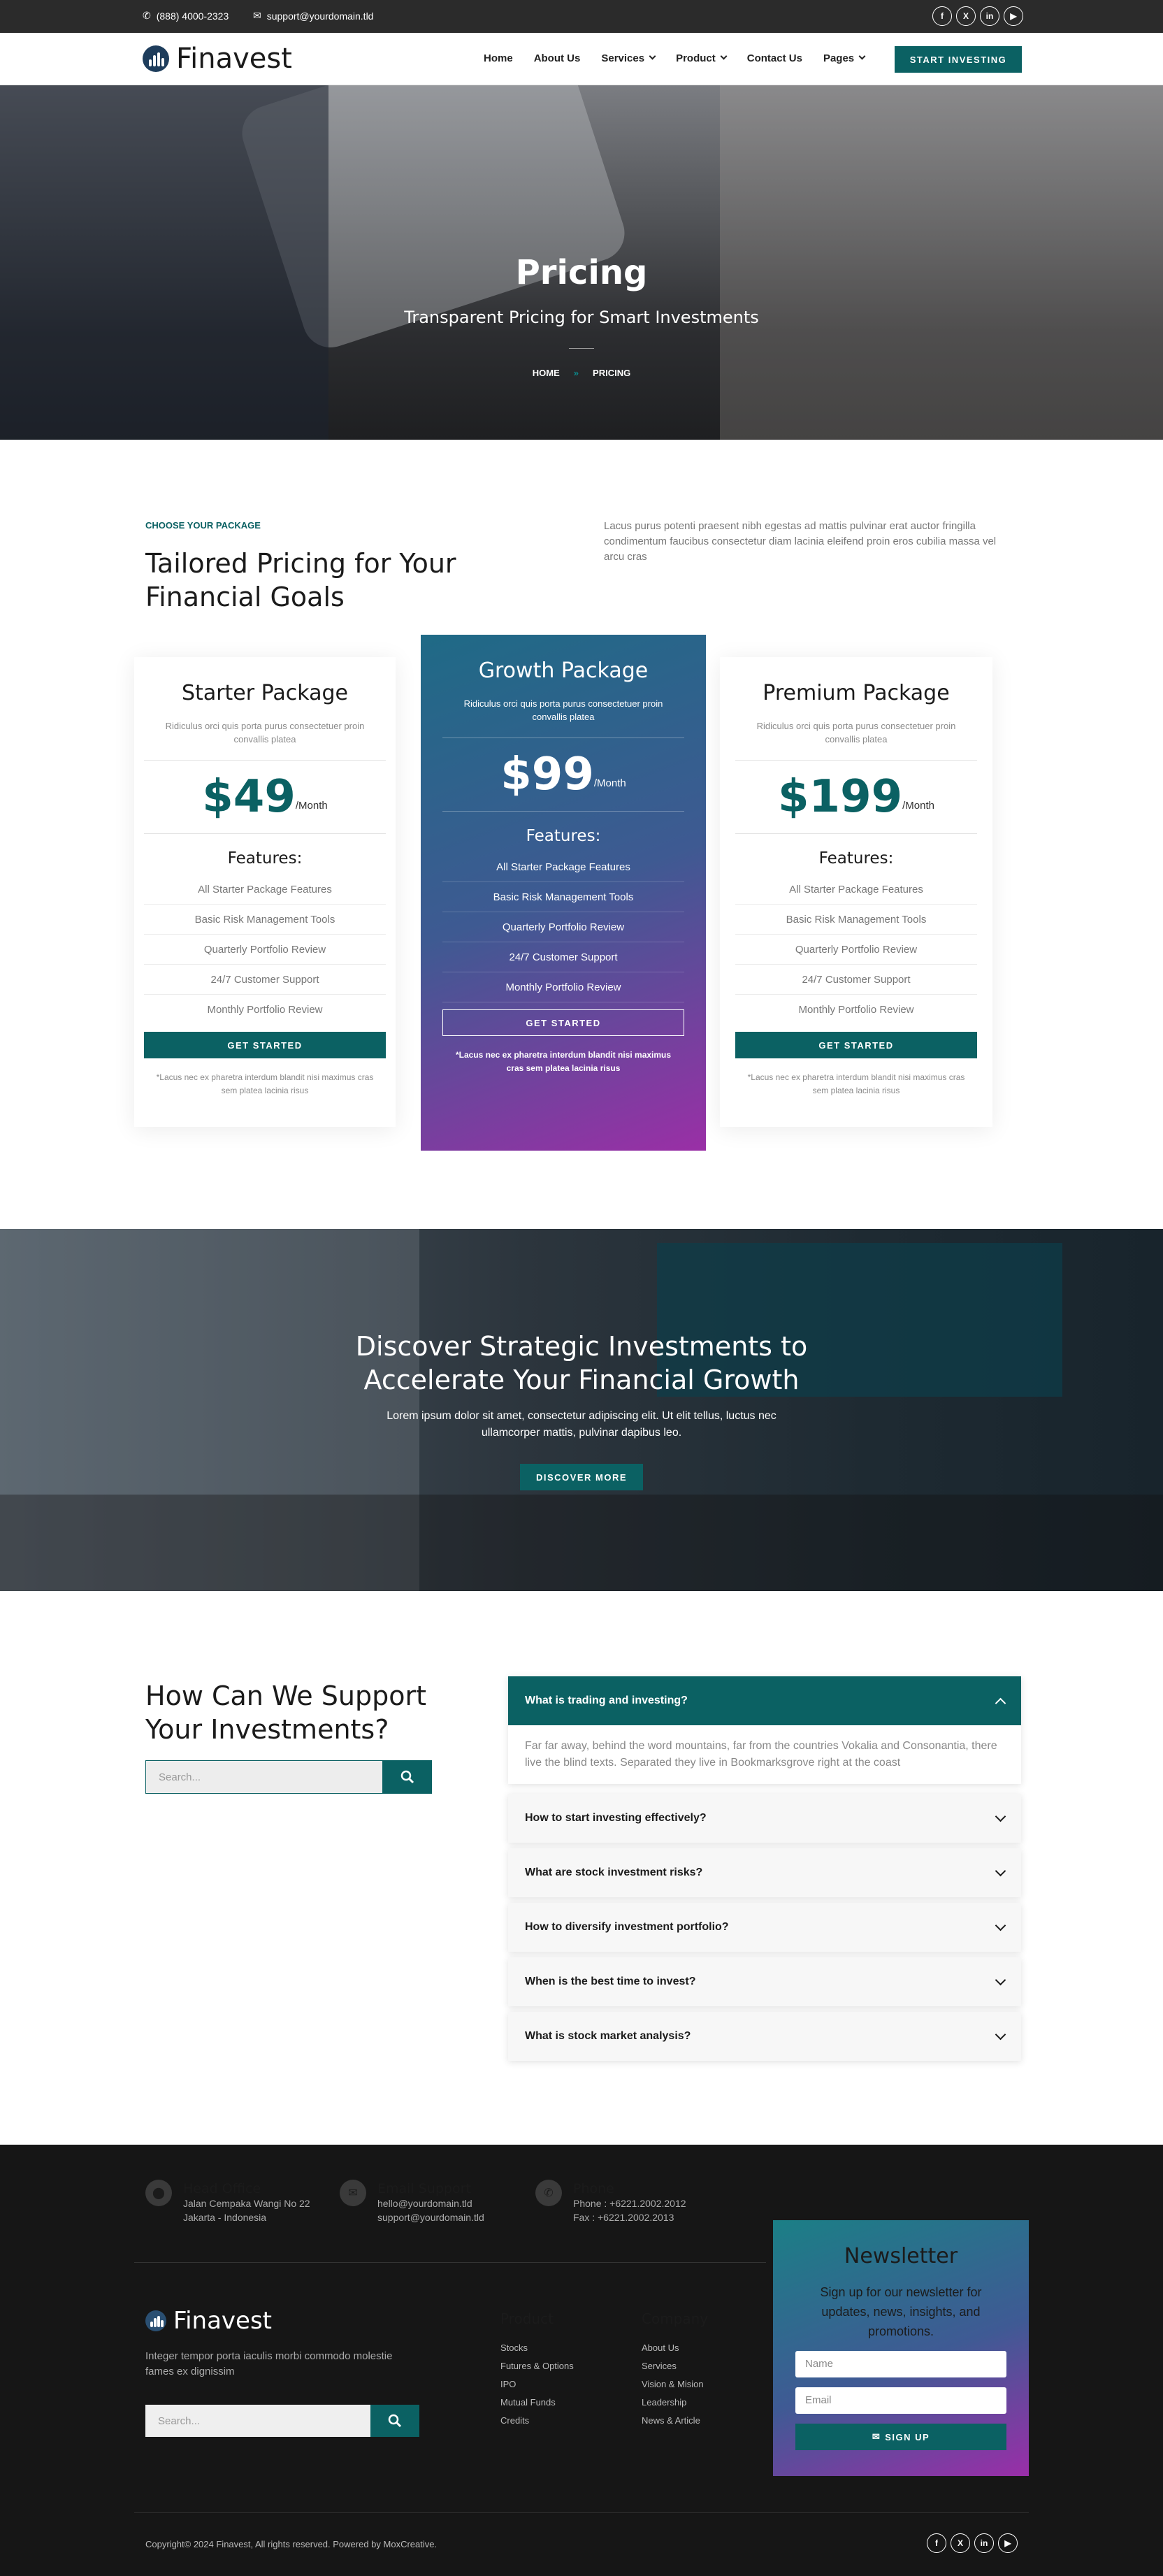  What do you see at coordinates (581, 1477) in the screenshot?
I see `discover-more-button: DISCOVER MORE` at bounding box center [581, 1477].